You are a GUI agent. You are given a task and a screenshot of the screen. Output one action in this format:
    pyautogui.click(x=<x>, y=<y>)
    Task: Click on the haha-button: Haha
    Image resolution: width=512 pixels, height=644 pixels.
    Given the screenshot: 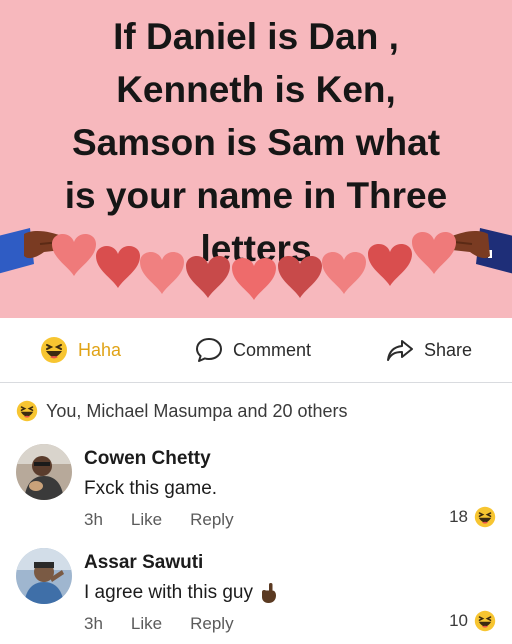 What is the action you would take?
    pyautogui.click(x=80, y=350)
    